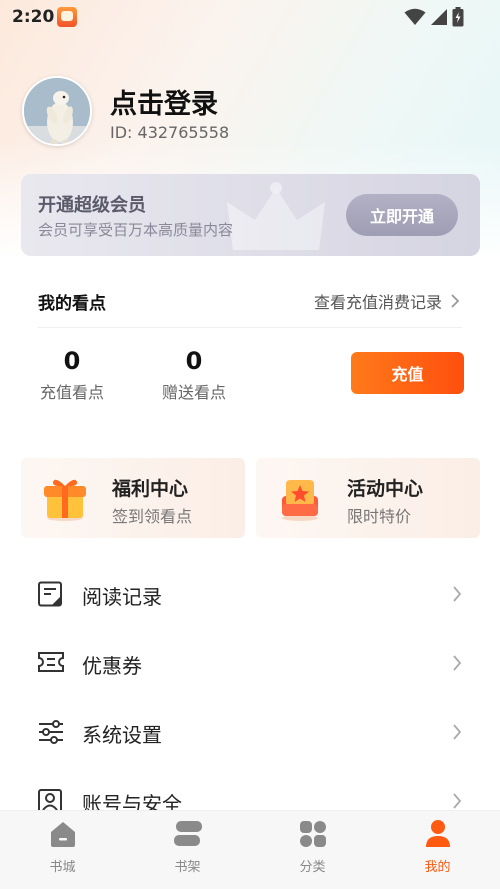  I want to click on signal-icon, so click(439, 17).